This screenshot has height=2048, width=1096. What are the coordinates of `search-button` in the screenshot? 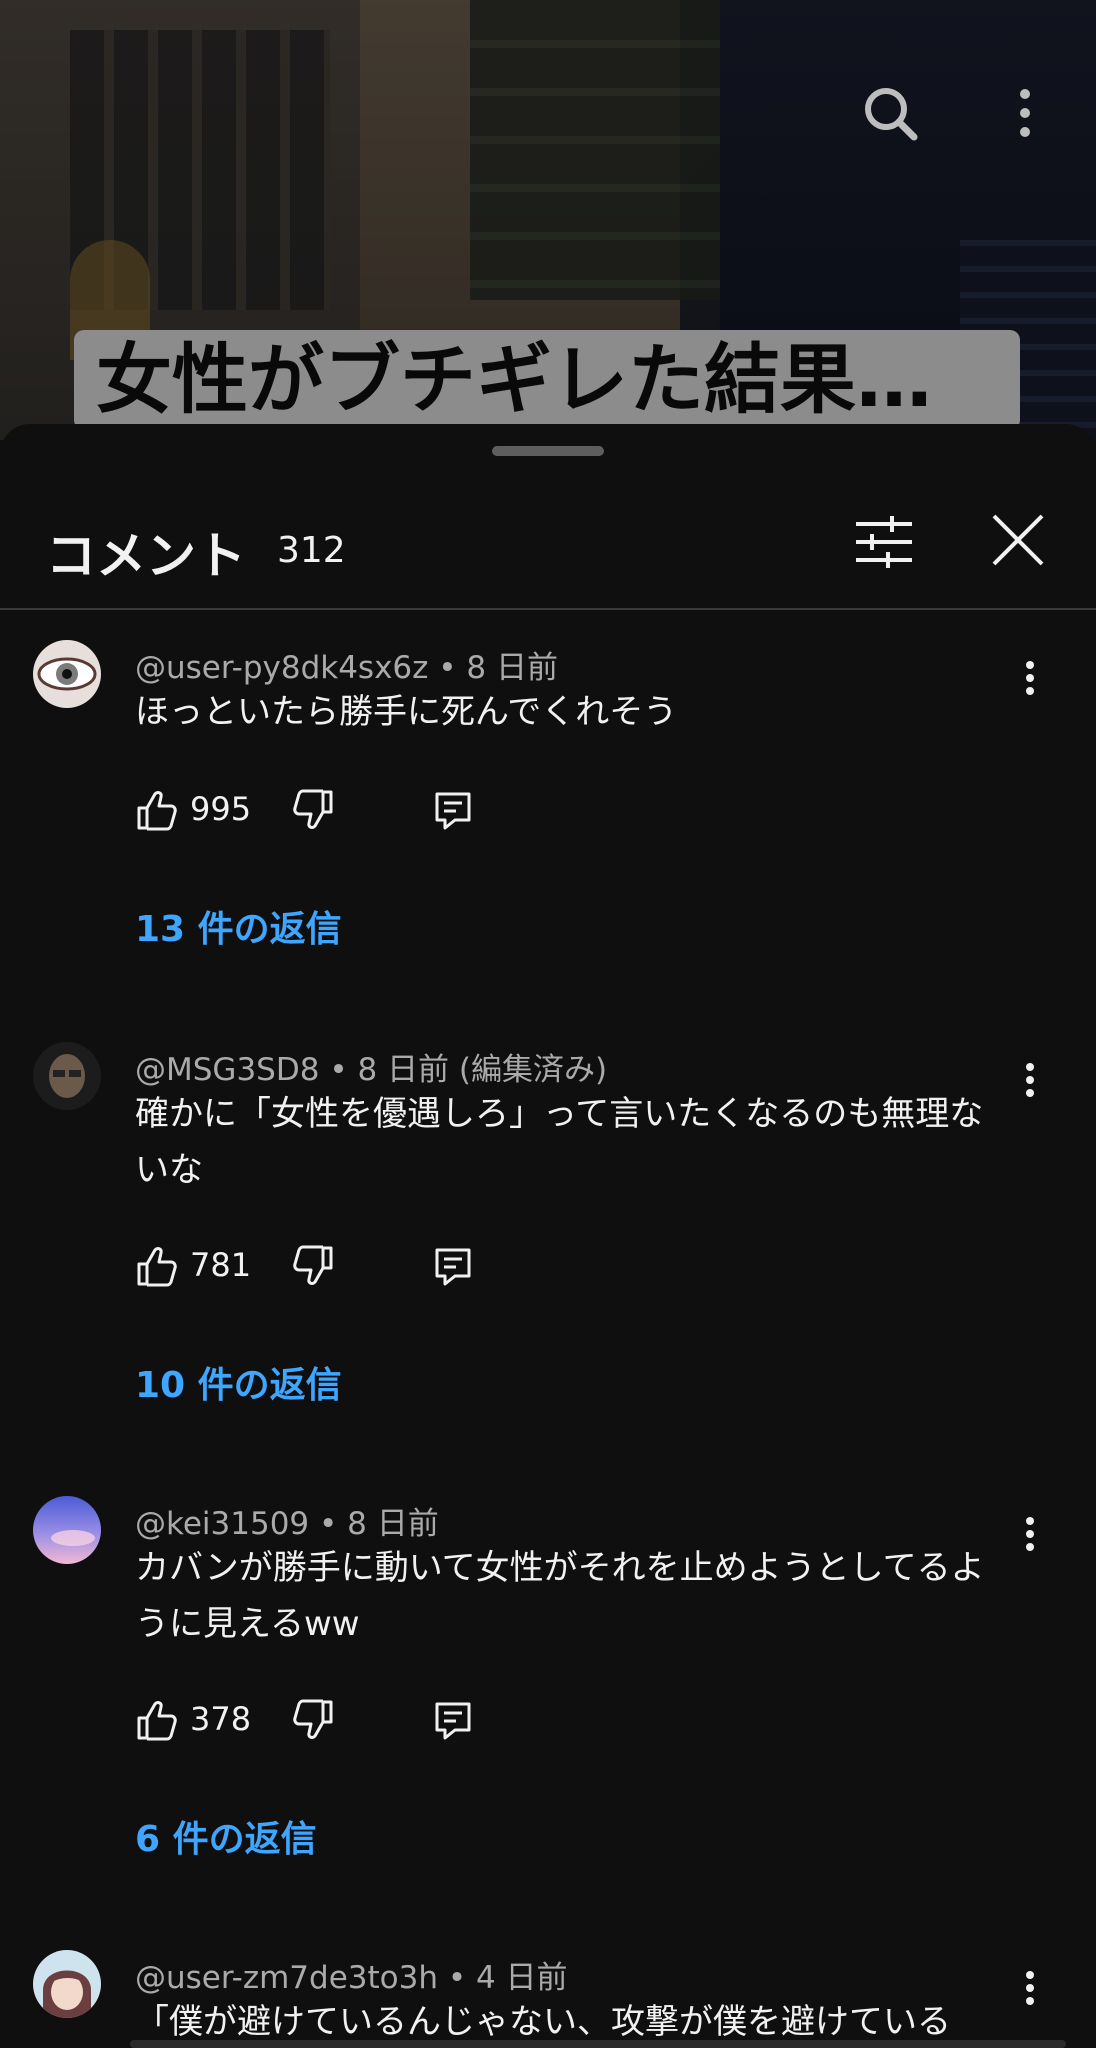 It's located at (890, 113).